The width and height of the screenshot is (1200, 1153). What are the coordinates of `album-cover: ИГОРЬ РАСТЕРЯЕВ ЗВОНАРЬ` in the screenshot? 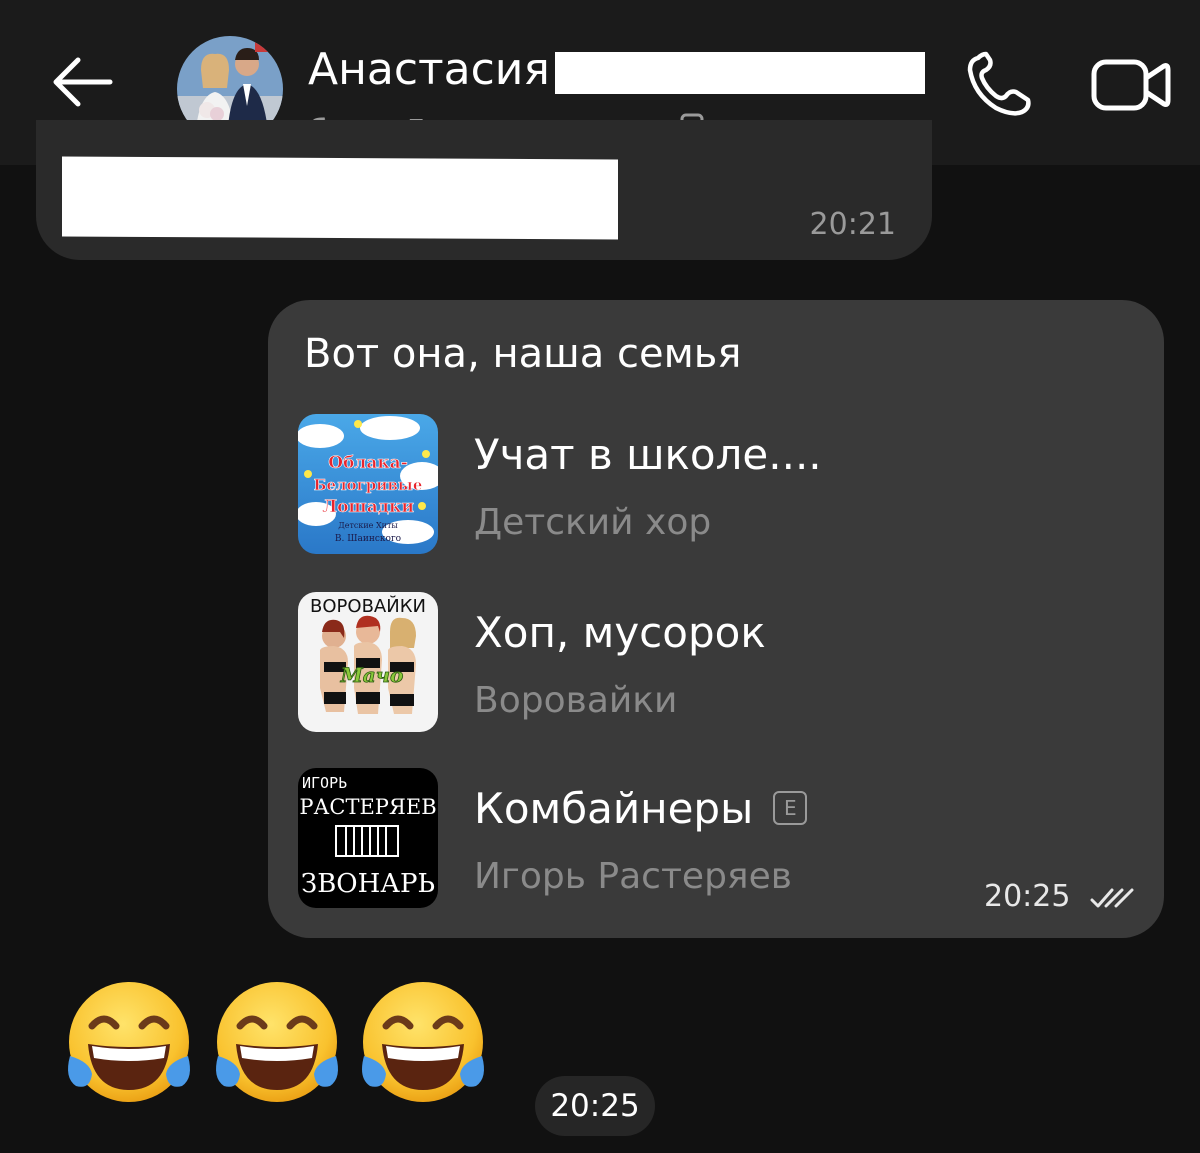 It's located at (368, 838).